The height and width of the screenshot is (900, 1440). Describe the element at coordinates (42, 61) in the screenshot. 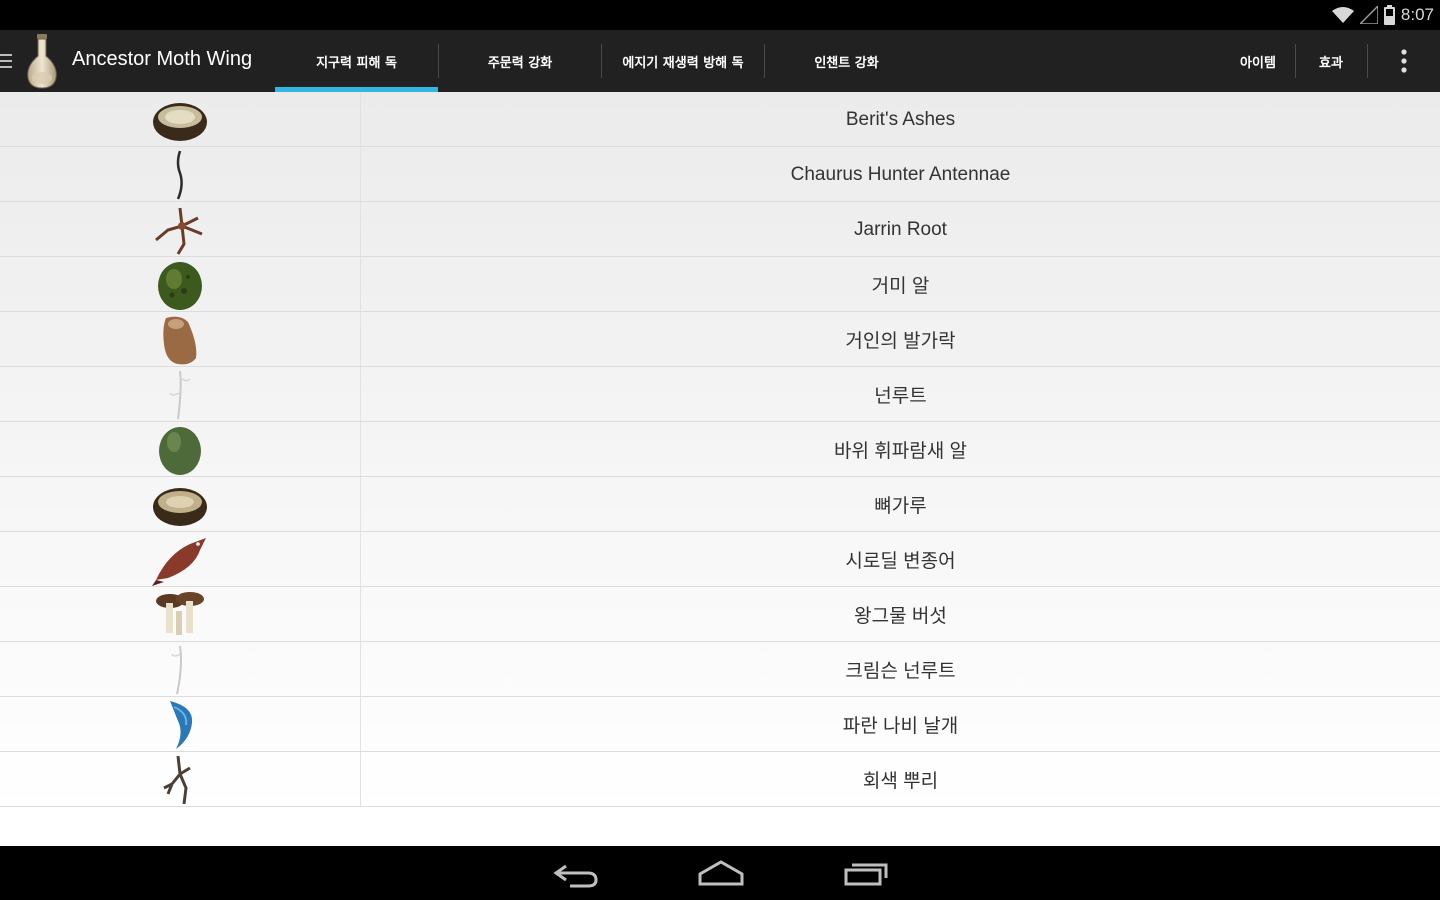

I see `potion-flask-icon` at that location.